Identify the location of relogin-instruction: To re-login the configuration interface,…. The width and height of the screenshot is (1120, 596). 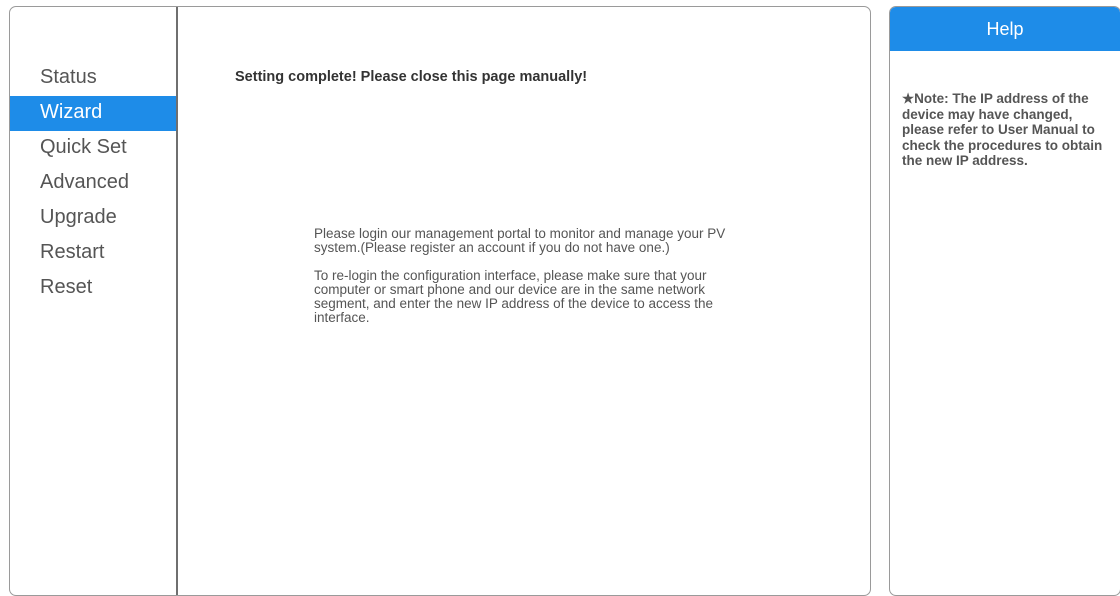
(513, 296).